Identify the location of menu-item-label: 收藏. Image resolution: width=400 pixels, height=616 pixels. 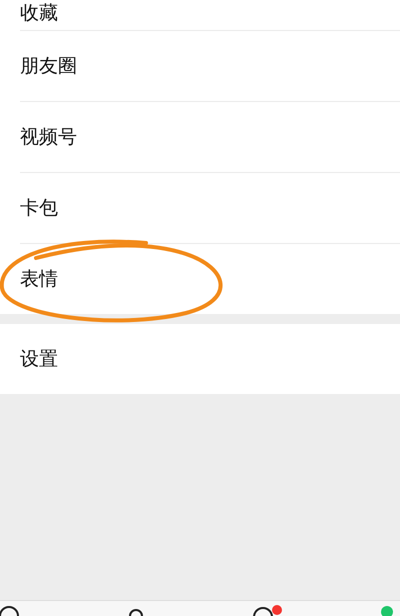
(39, 13).